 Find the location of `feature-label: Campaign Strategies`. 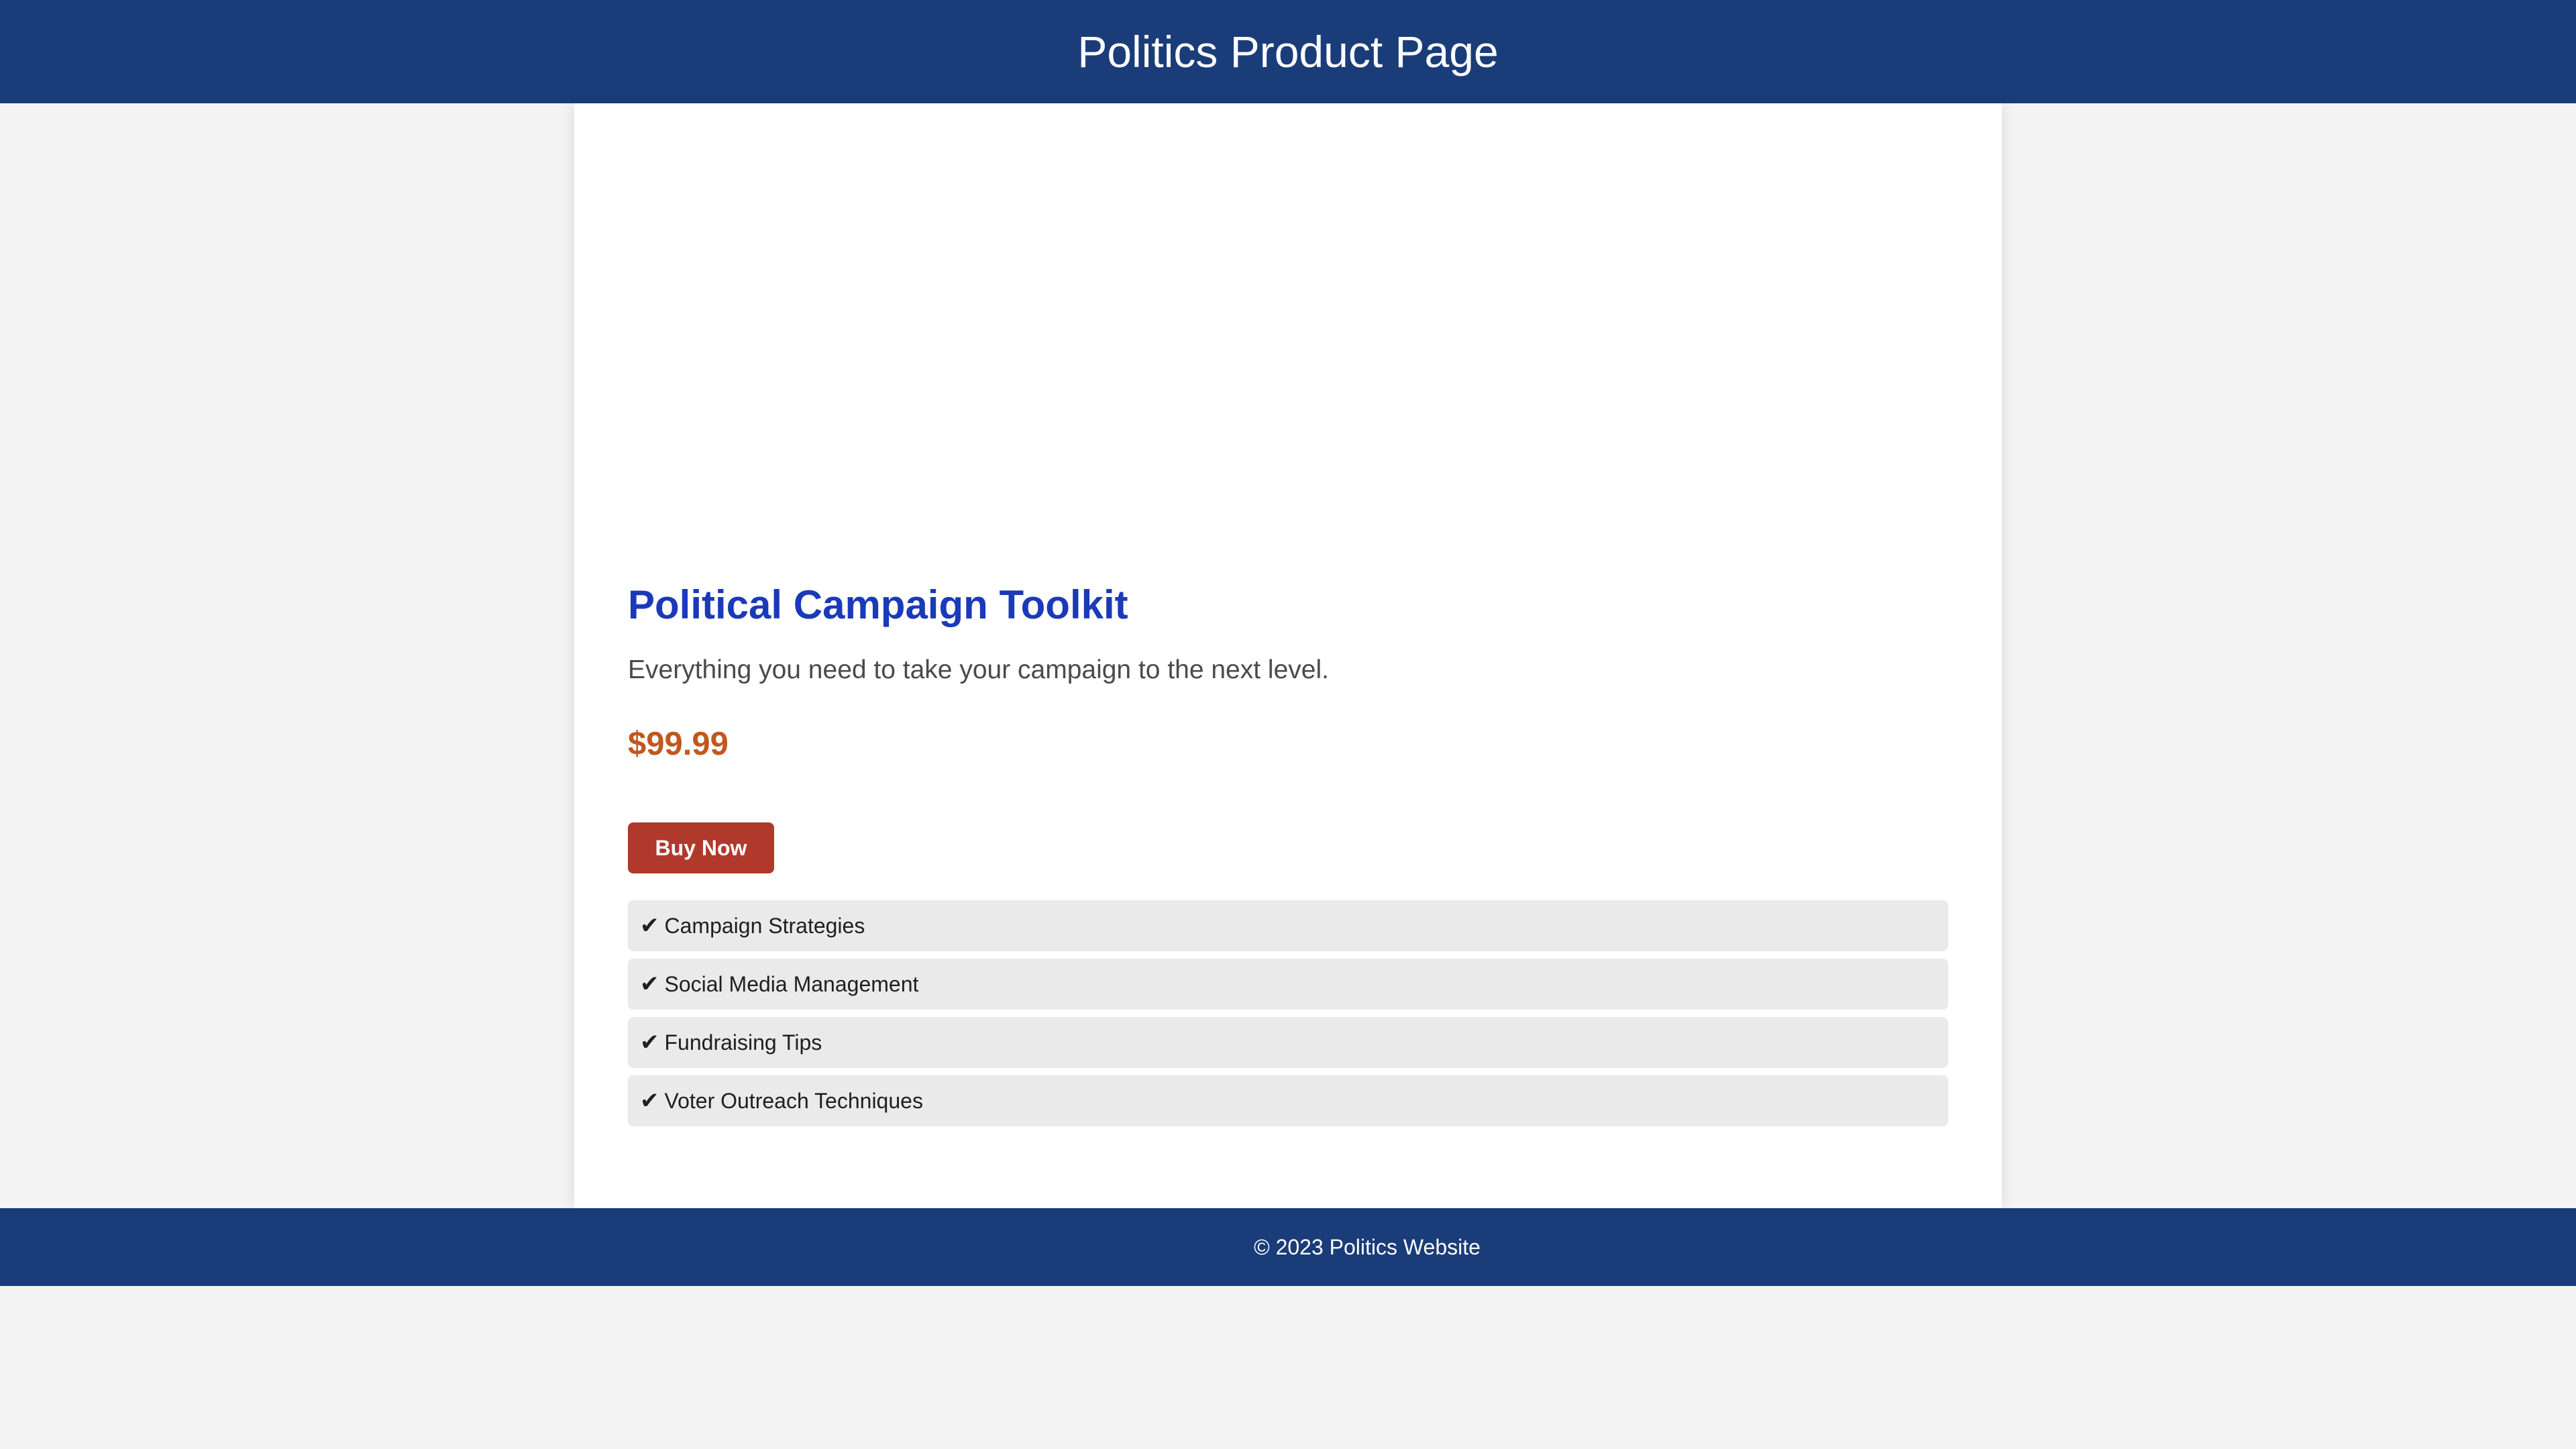

feature-label: Campaign Strategies is located at coordinates (764, 925).